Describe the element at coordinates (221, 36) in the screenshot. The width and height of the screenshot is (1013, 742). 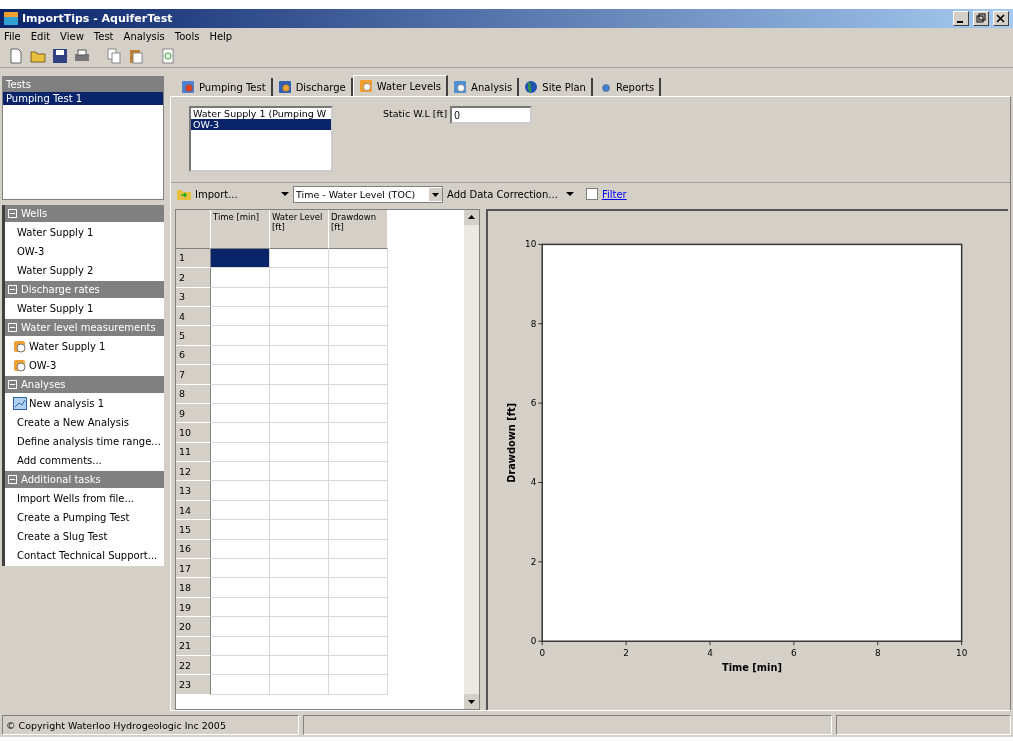
I see `menu-item: Help` at that location.